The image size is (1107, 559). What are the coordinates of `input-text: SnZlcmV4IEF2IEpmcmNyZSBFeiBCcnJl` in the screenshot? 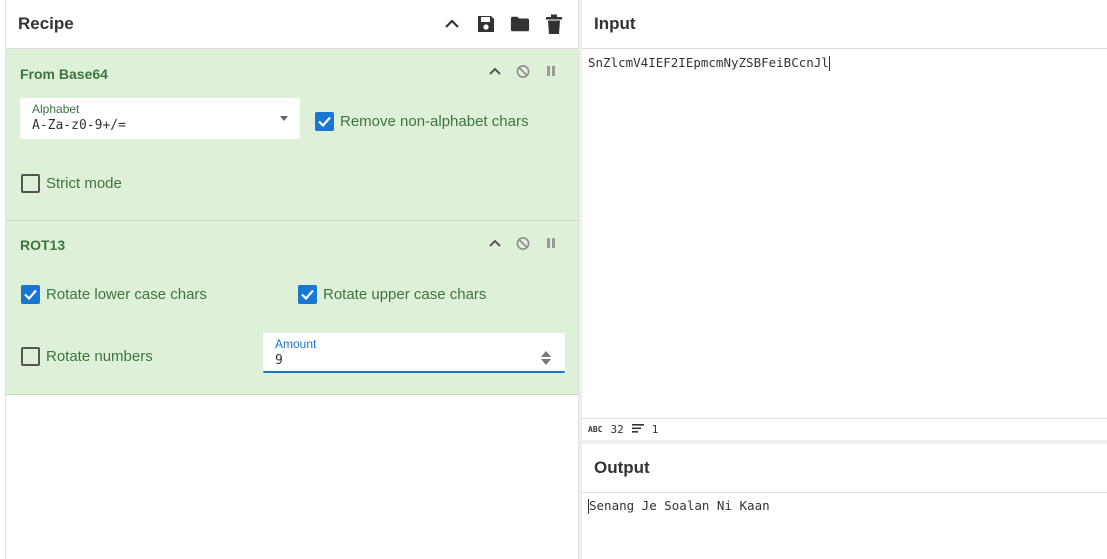 It's located at (708, 62).